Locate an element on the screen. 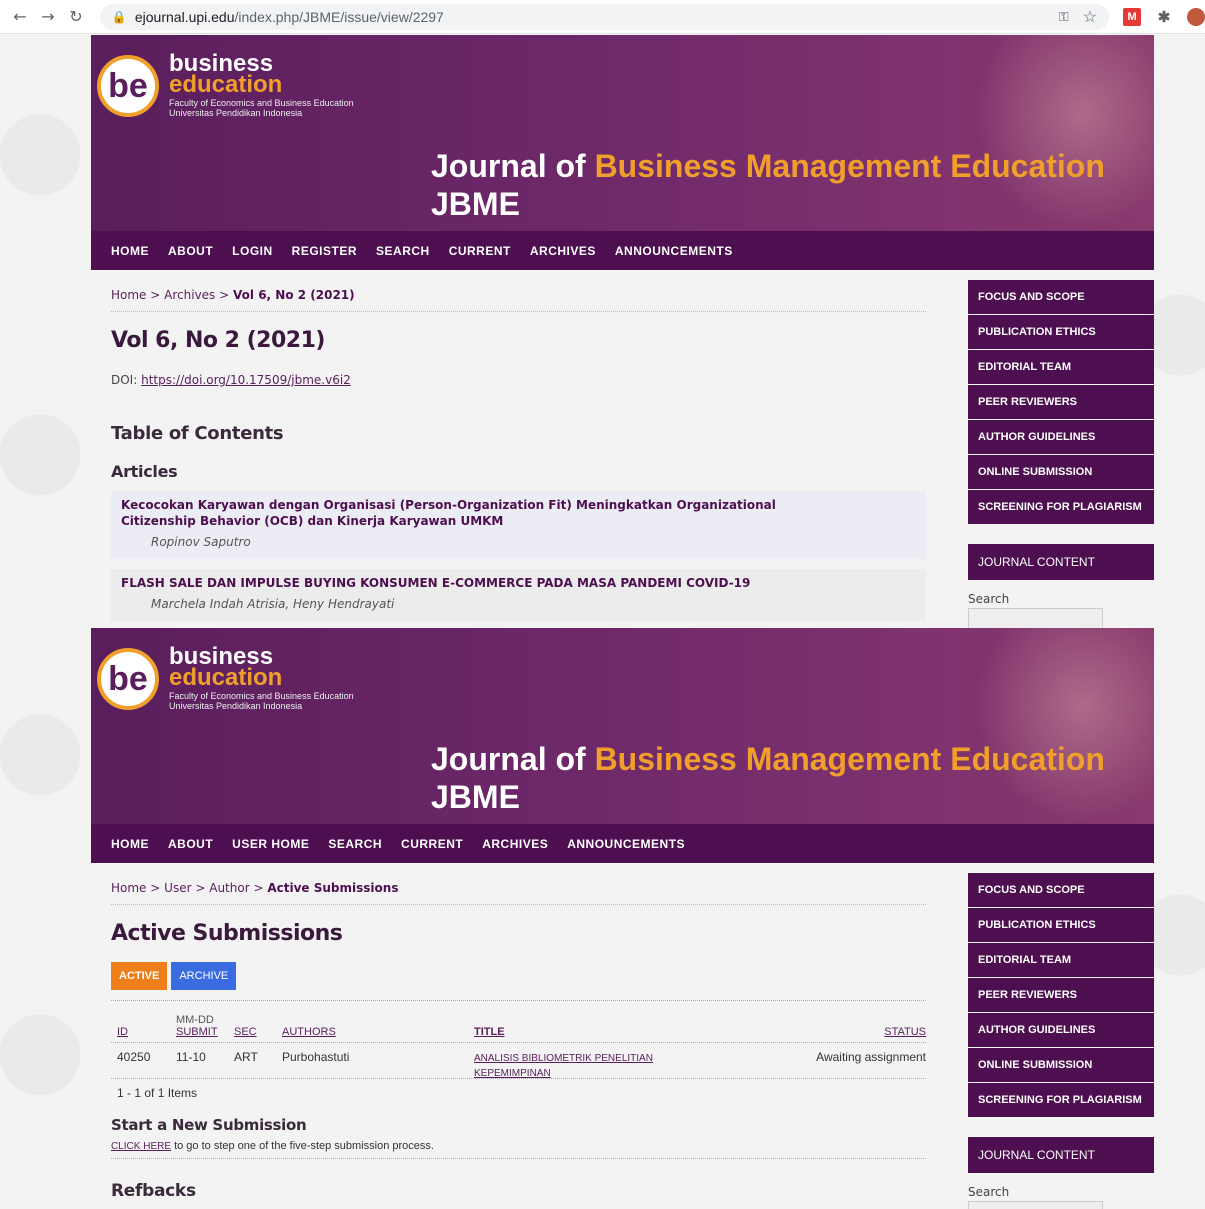 Image resolution: width=1205 pixels, height=1209 pixels. url-path: /index.php/JBME/issue/view/2297 is located at coordinates (339, 16).